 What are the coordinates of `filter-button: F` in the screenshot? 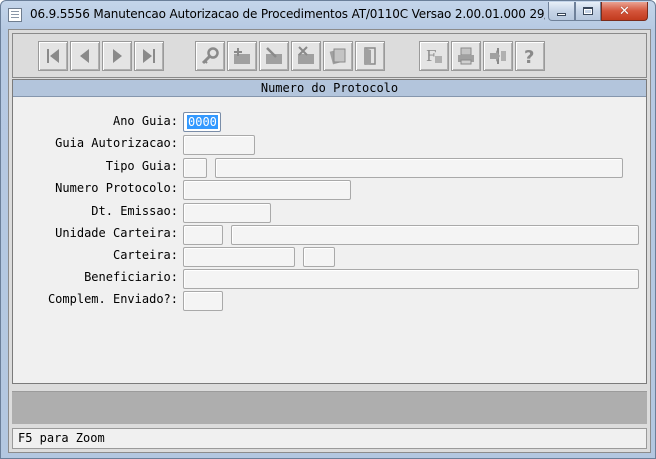 It's located at (434, 56).